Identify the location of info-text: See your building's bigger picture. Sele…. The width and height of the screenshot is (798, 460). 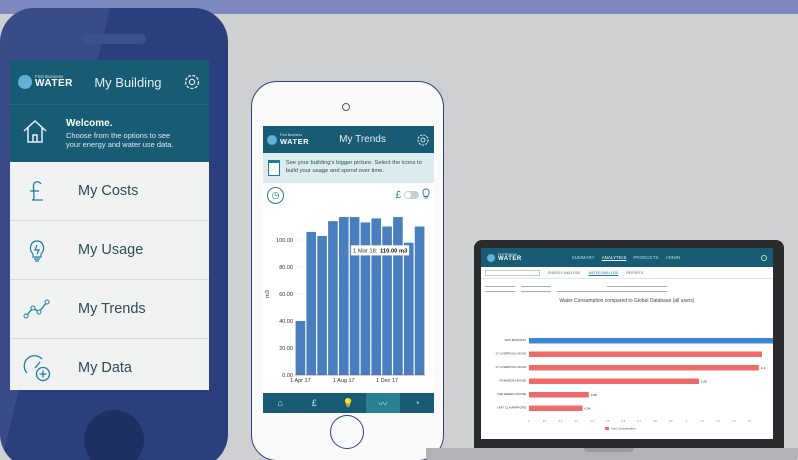
(353, 167).